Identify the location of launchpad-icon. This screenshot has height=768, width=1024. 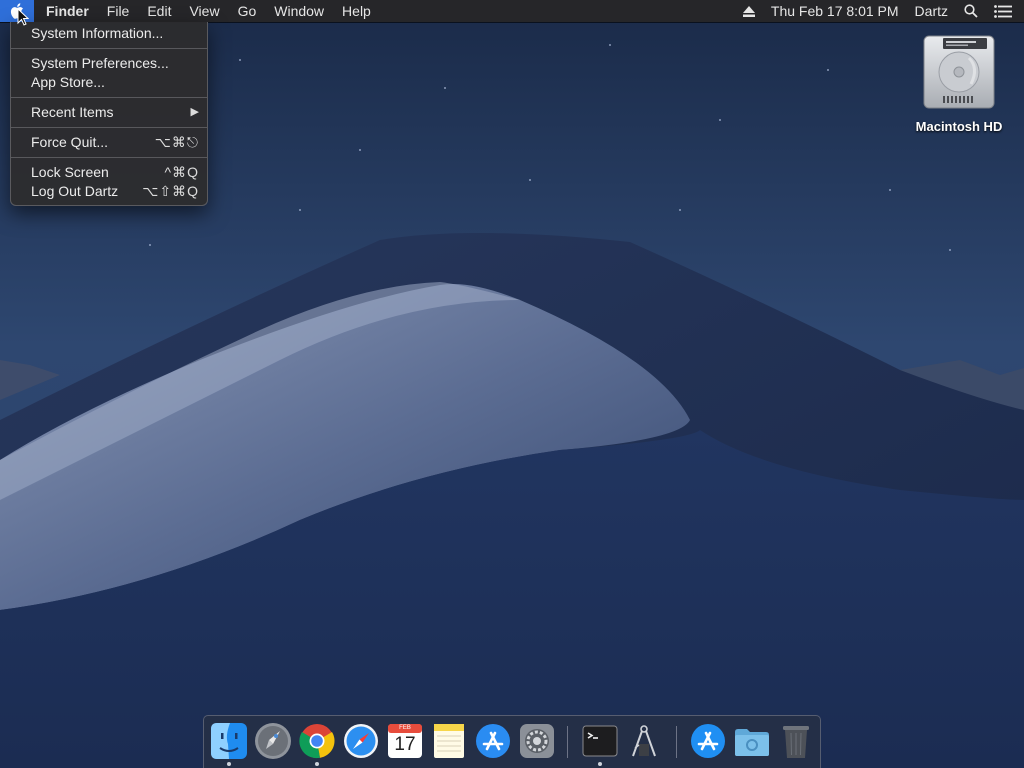
(273, 741).